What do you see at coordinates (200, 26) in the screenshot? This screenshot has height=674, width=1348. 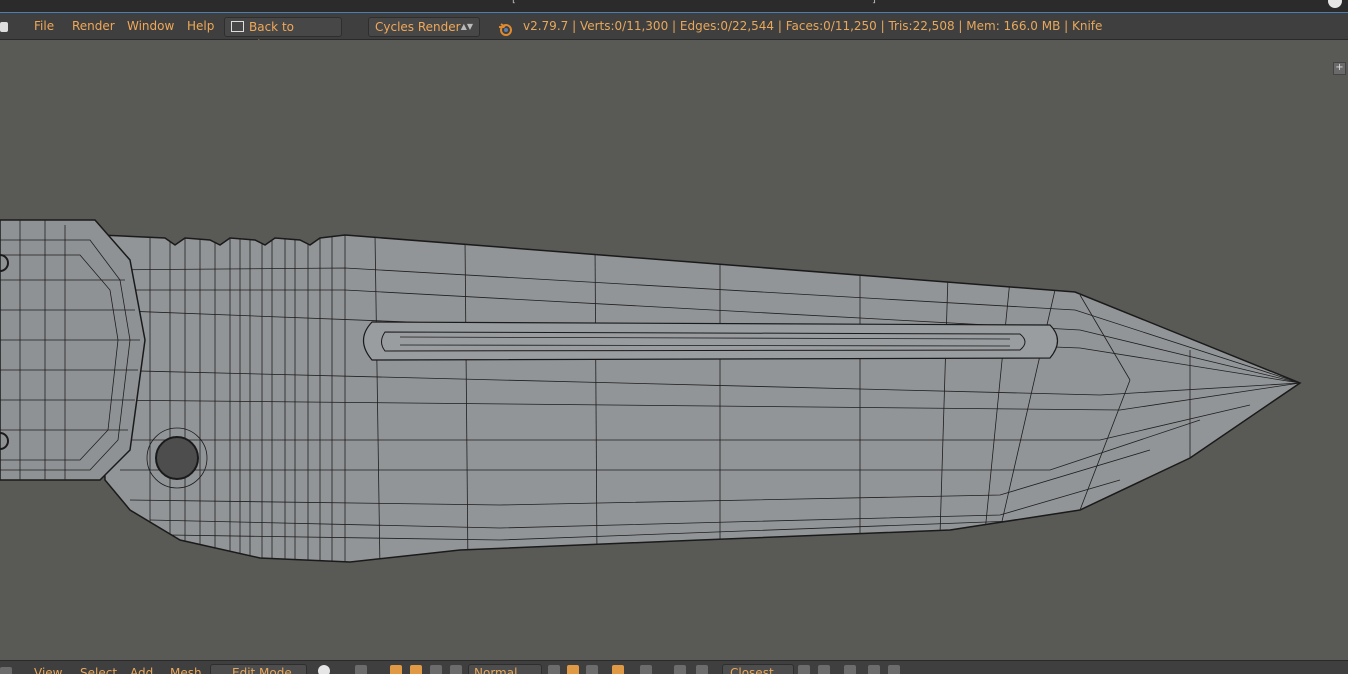 I see `menu-help: Help` at bounding box center [200, 26].